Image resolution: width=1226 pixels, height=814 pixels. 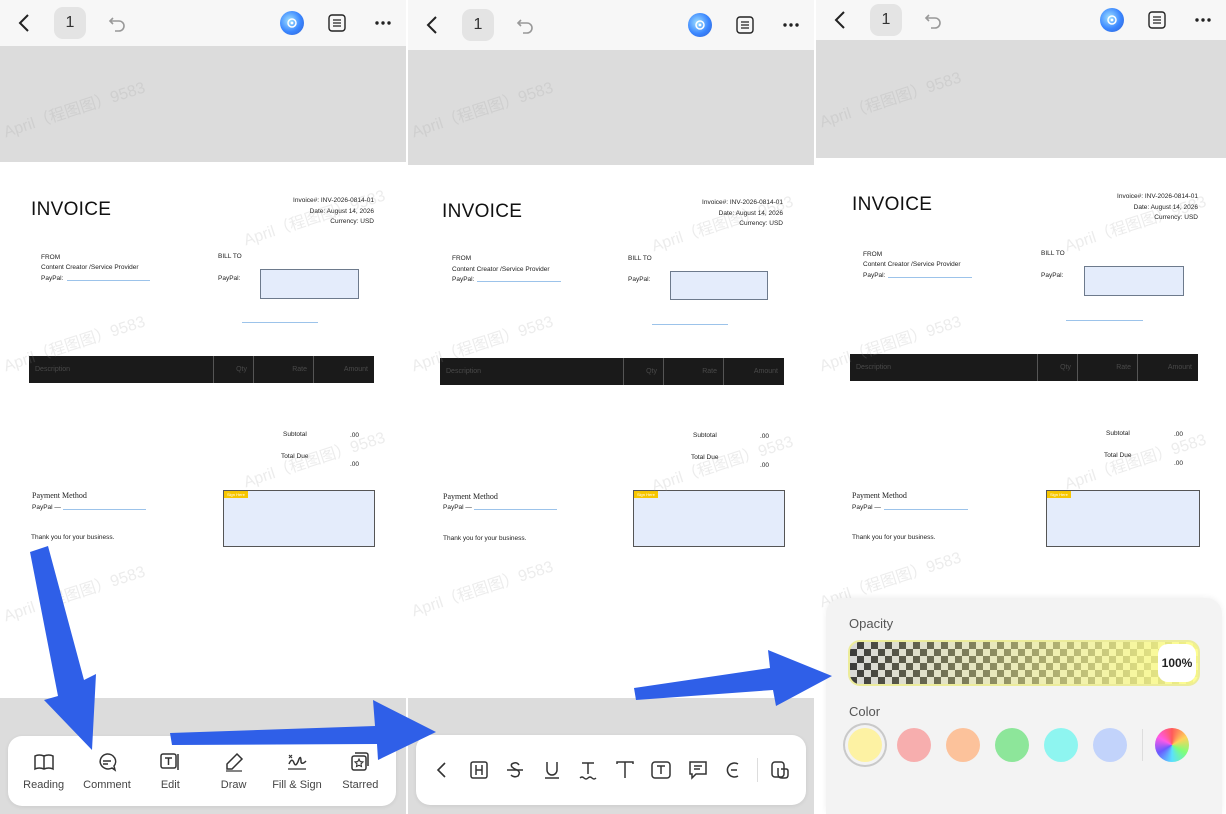 What do you see at coordinates (234, 762) in the screenshot?
I see `pen-icon` at bounding box center [234, 762].